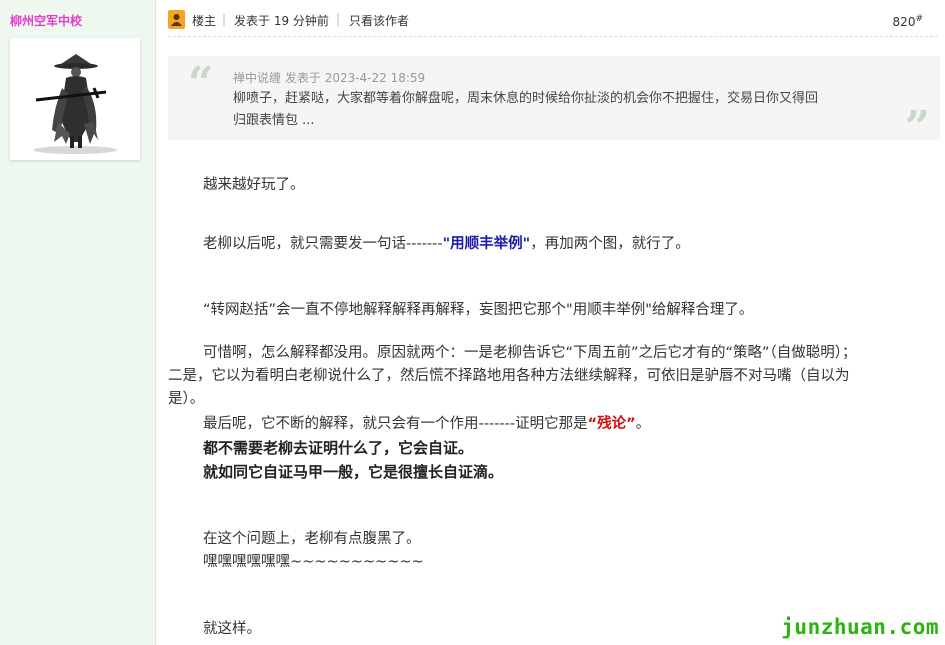 The width and height of the screenshot is (945, 645). I want to click on header-divider, so click(553, 36).